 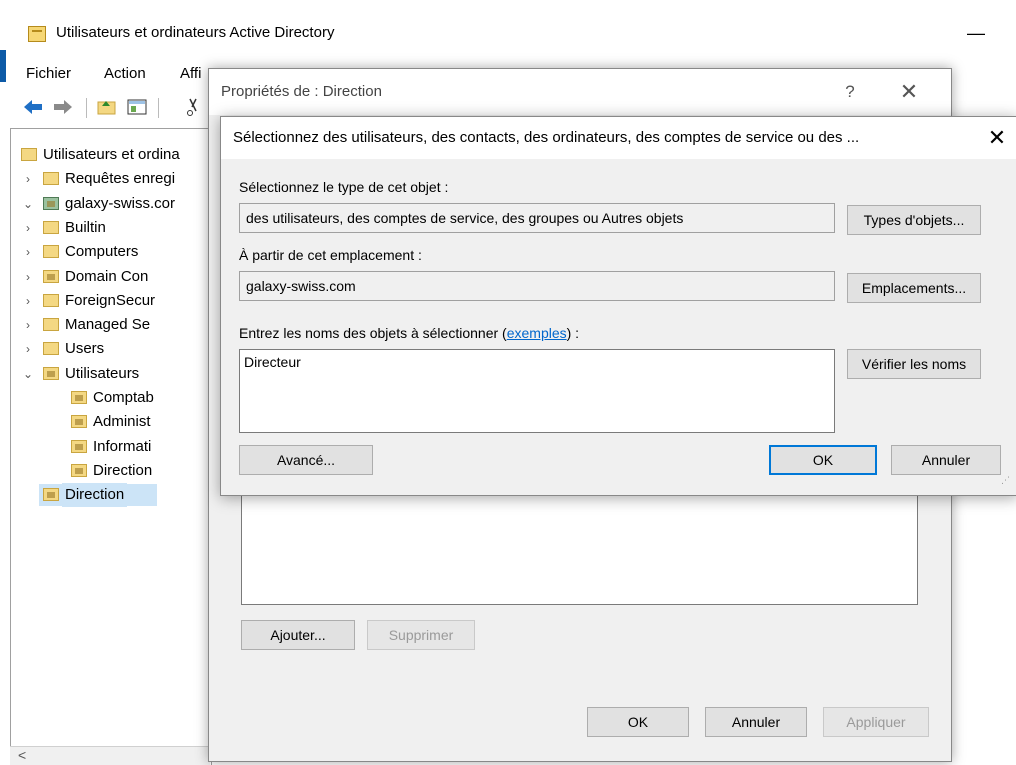 I want to click on tree-item-label: Requêtes enregi, so click(x=120, y=179).